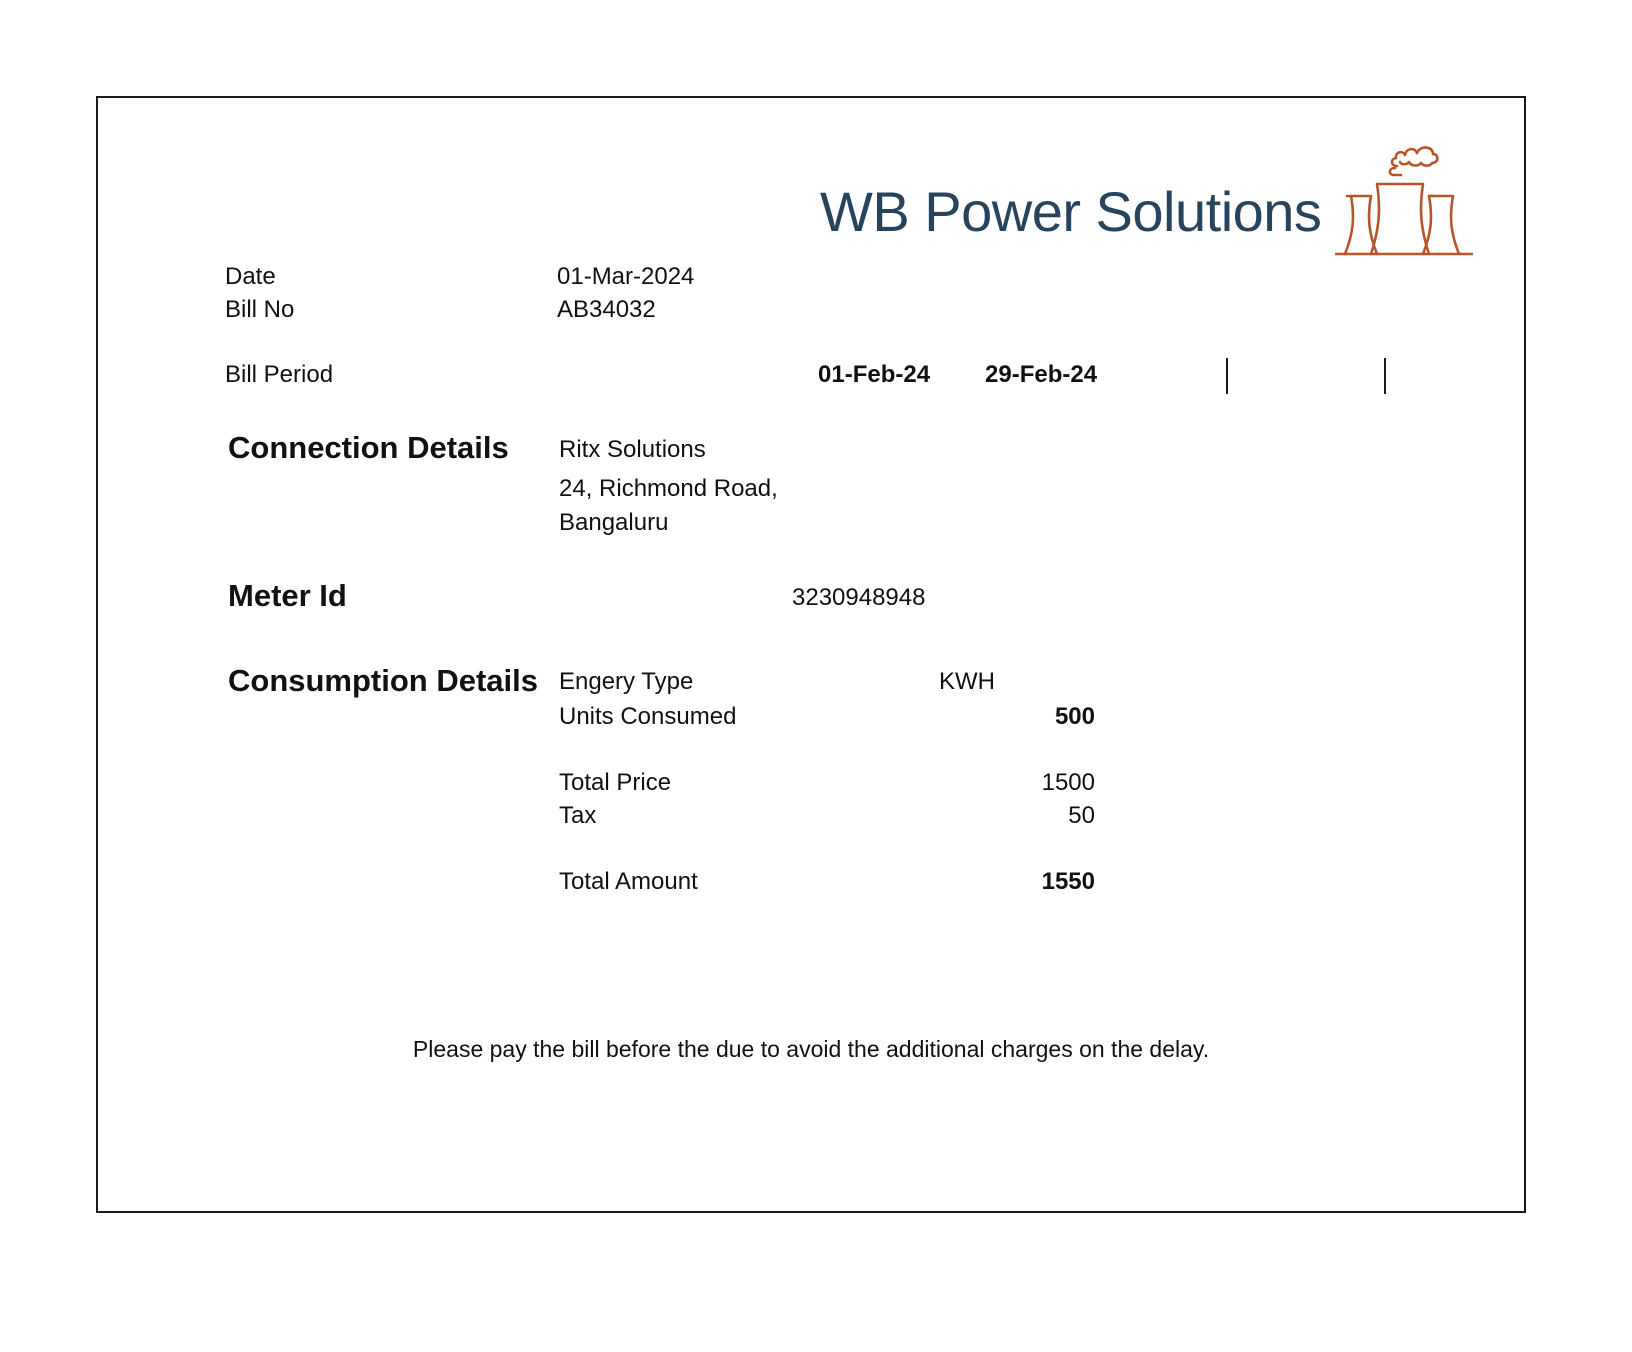  Describe the element at coordinates (1068, 782) in the screenshot. I see `total-price-value: 1500` at that location.